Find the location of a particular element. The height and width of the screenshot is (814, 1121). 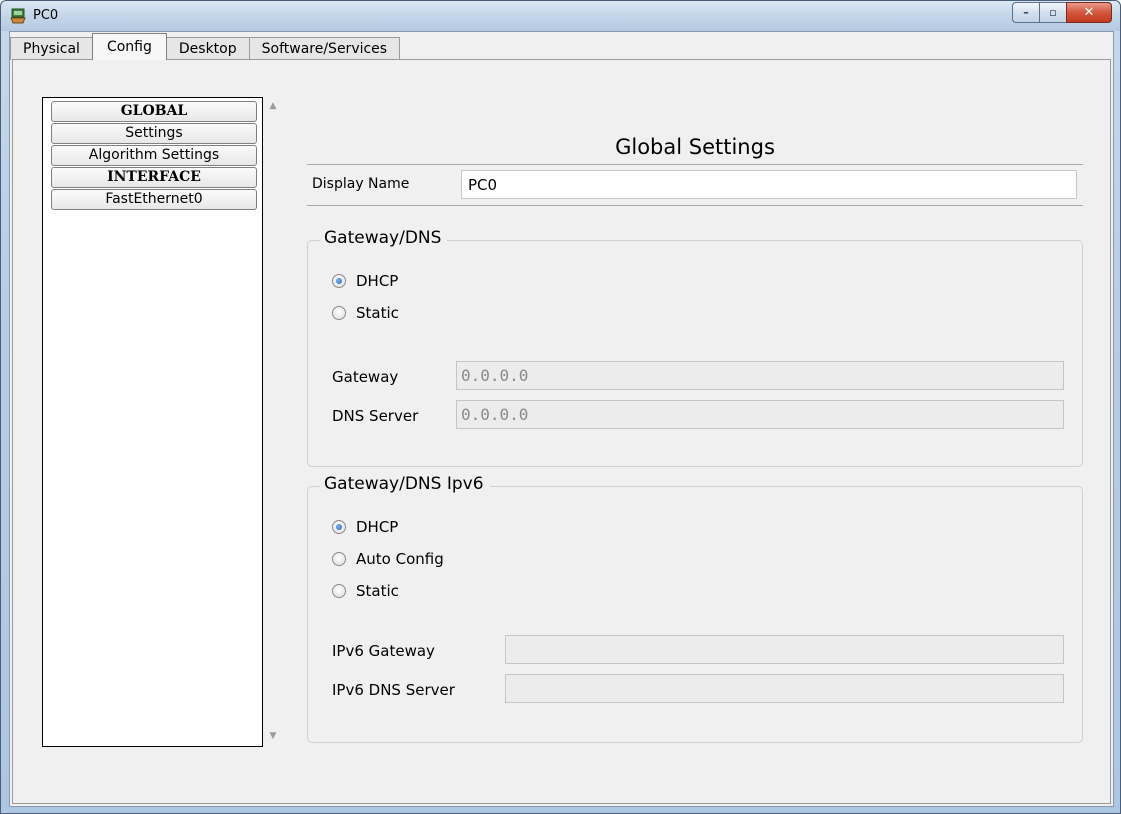

nav-scrollbar: ▲ ▼ is located at coordinates (273, 430).